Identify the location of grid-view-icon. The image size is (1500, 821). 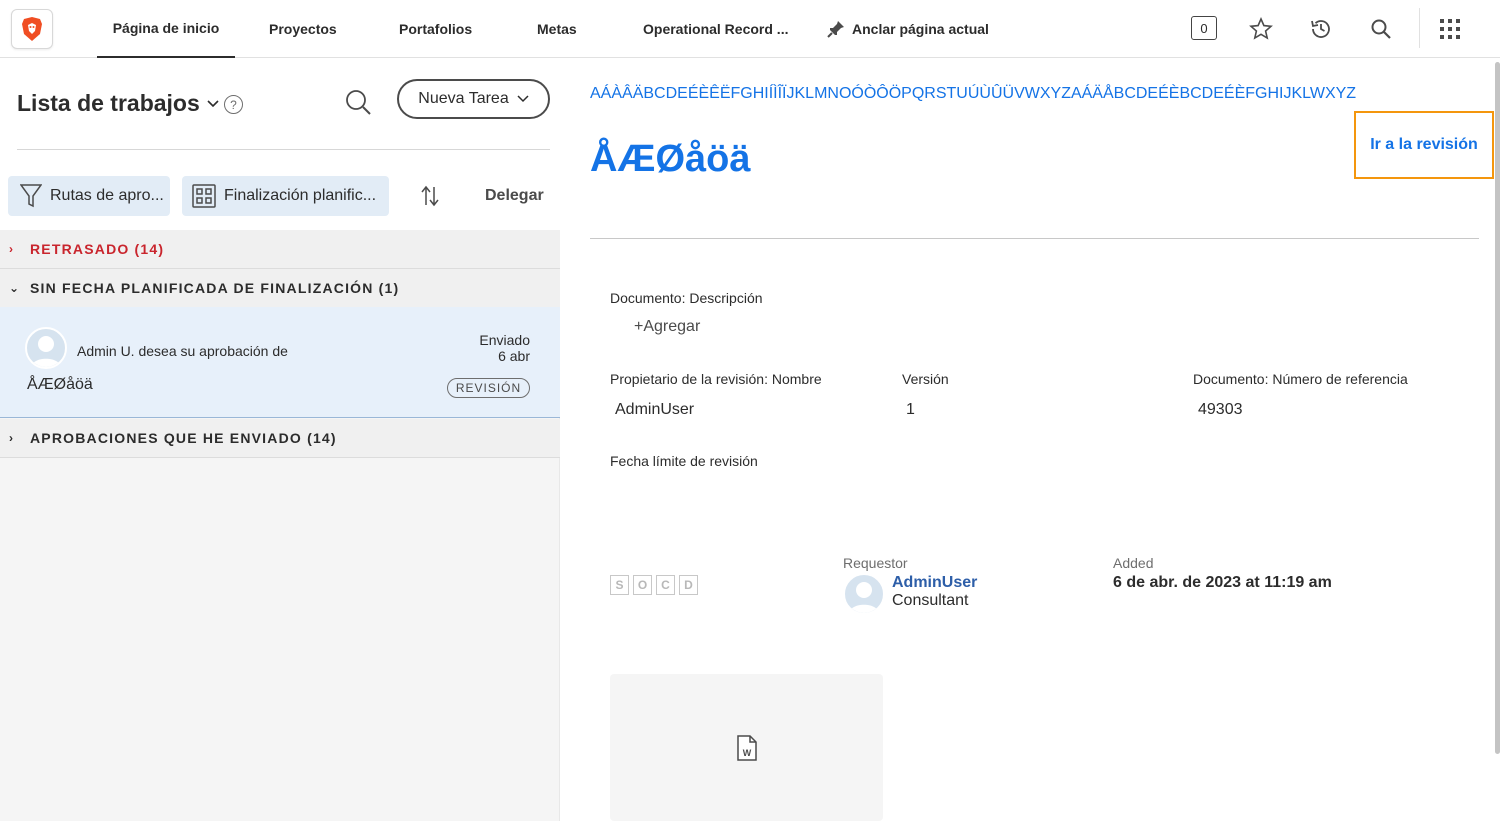
(204, 196).